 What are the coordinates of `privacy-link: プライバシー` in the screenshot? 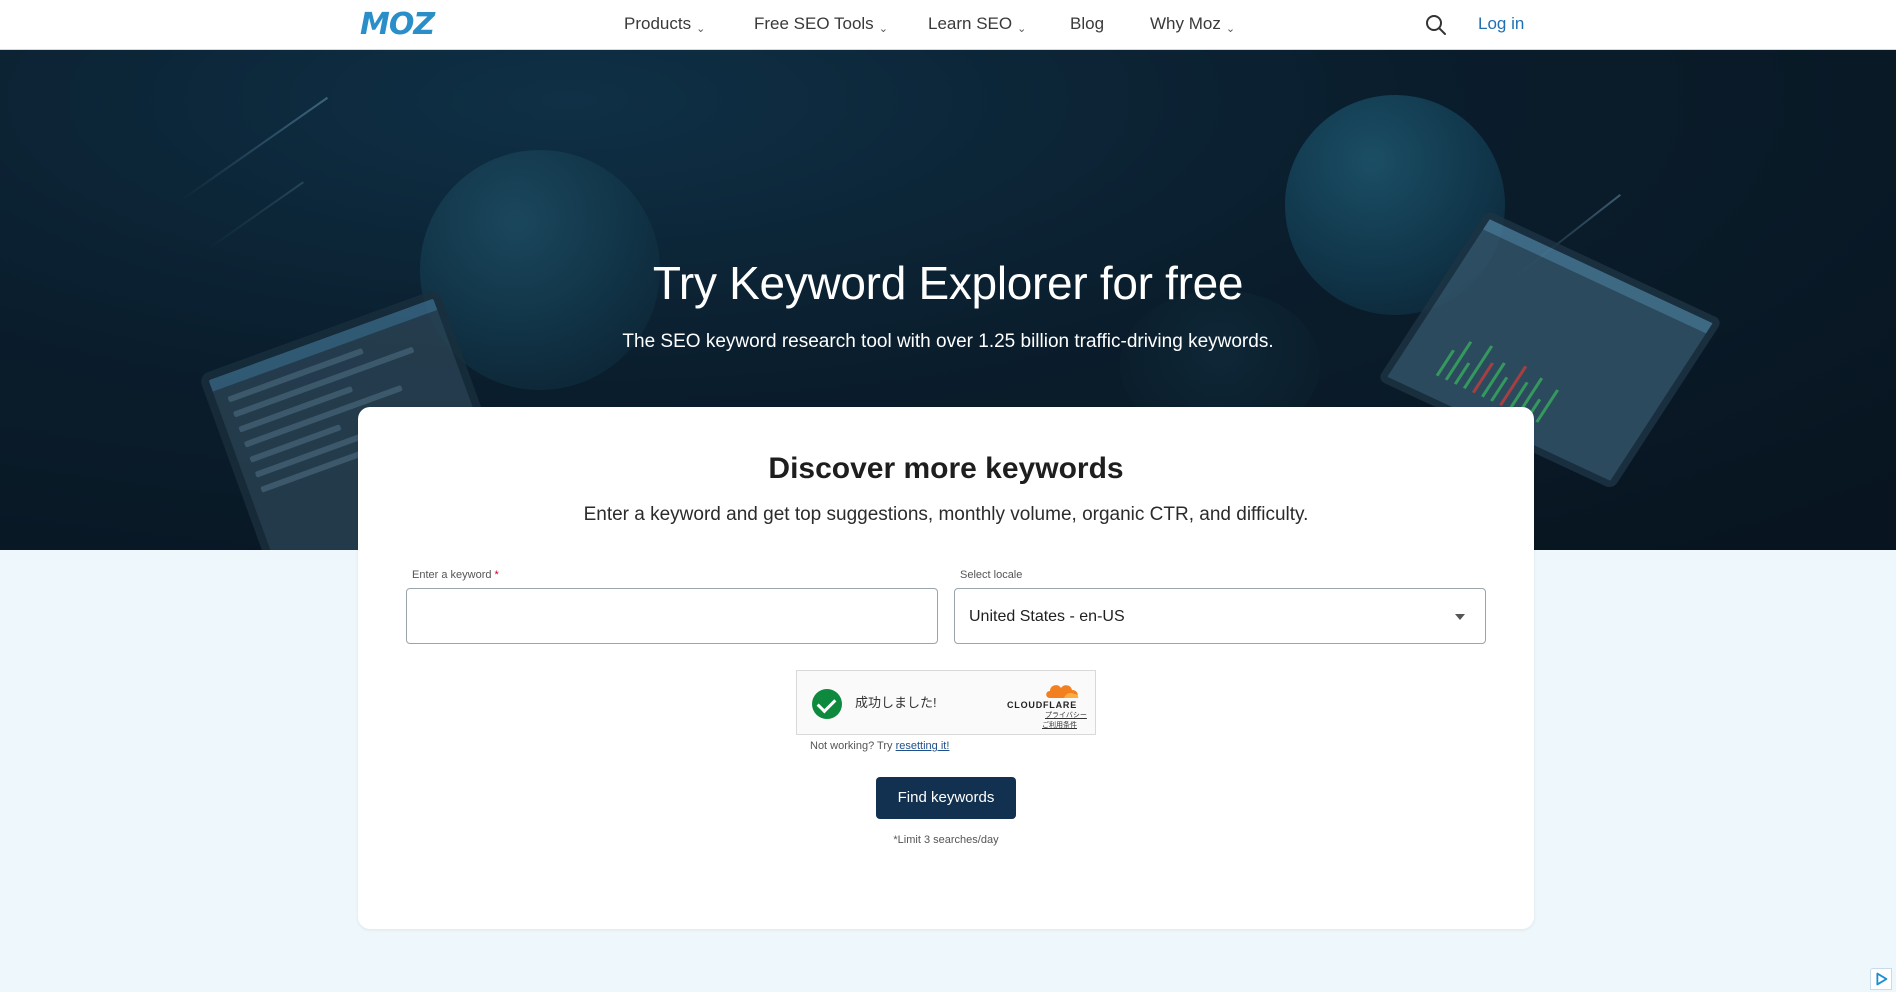 It's located at (1066, 716).